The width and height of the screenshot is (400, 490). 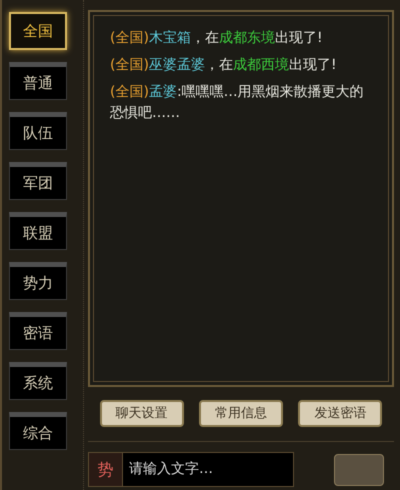 What do you see at coordinates (224, 65) in the screenshot?
I see `chat-message: (全国)巫婆孟婆，在成都西境出现了!` at bounding box center [224, 65].